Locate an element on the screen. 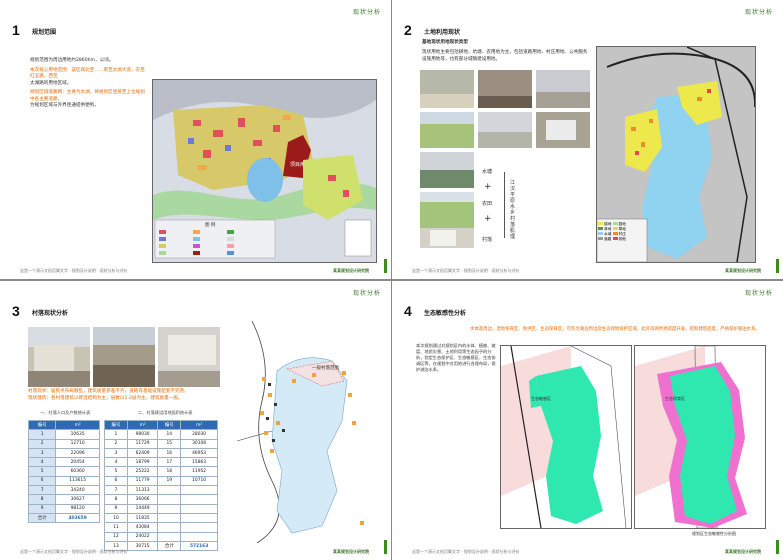  planning-map-graphic: 项目用地 图 例 is located at coordinates (264, 171).